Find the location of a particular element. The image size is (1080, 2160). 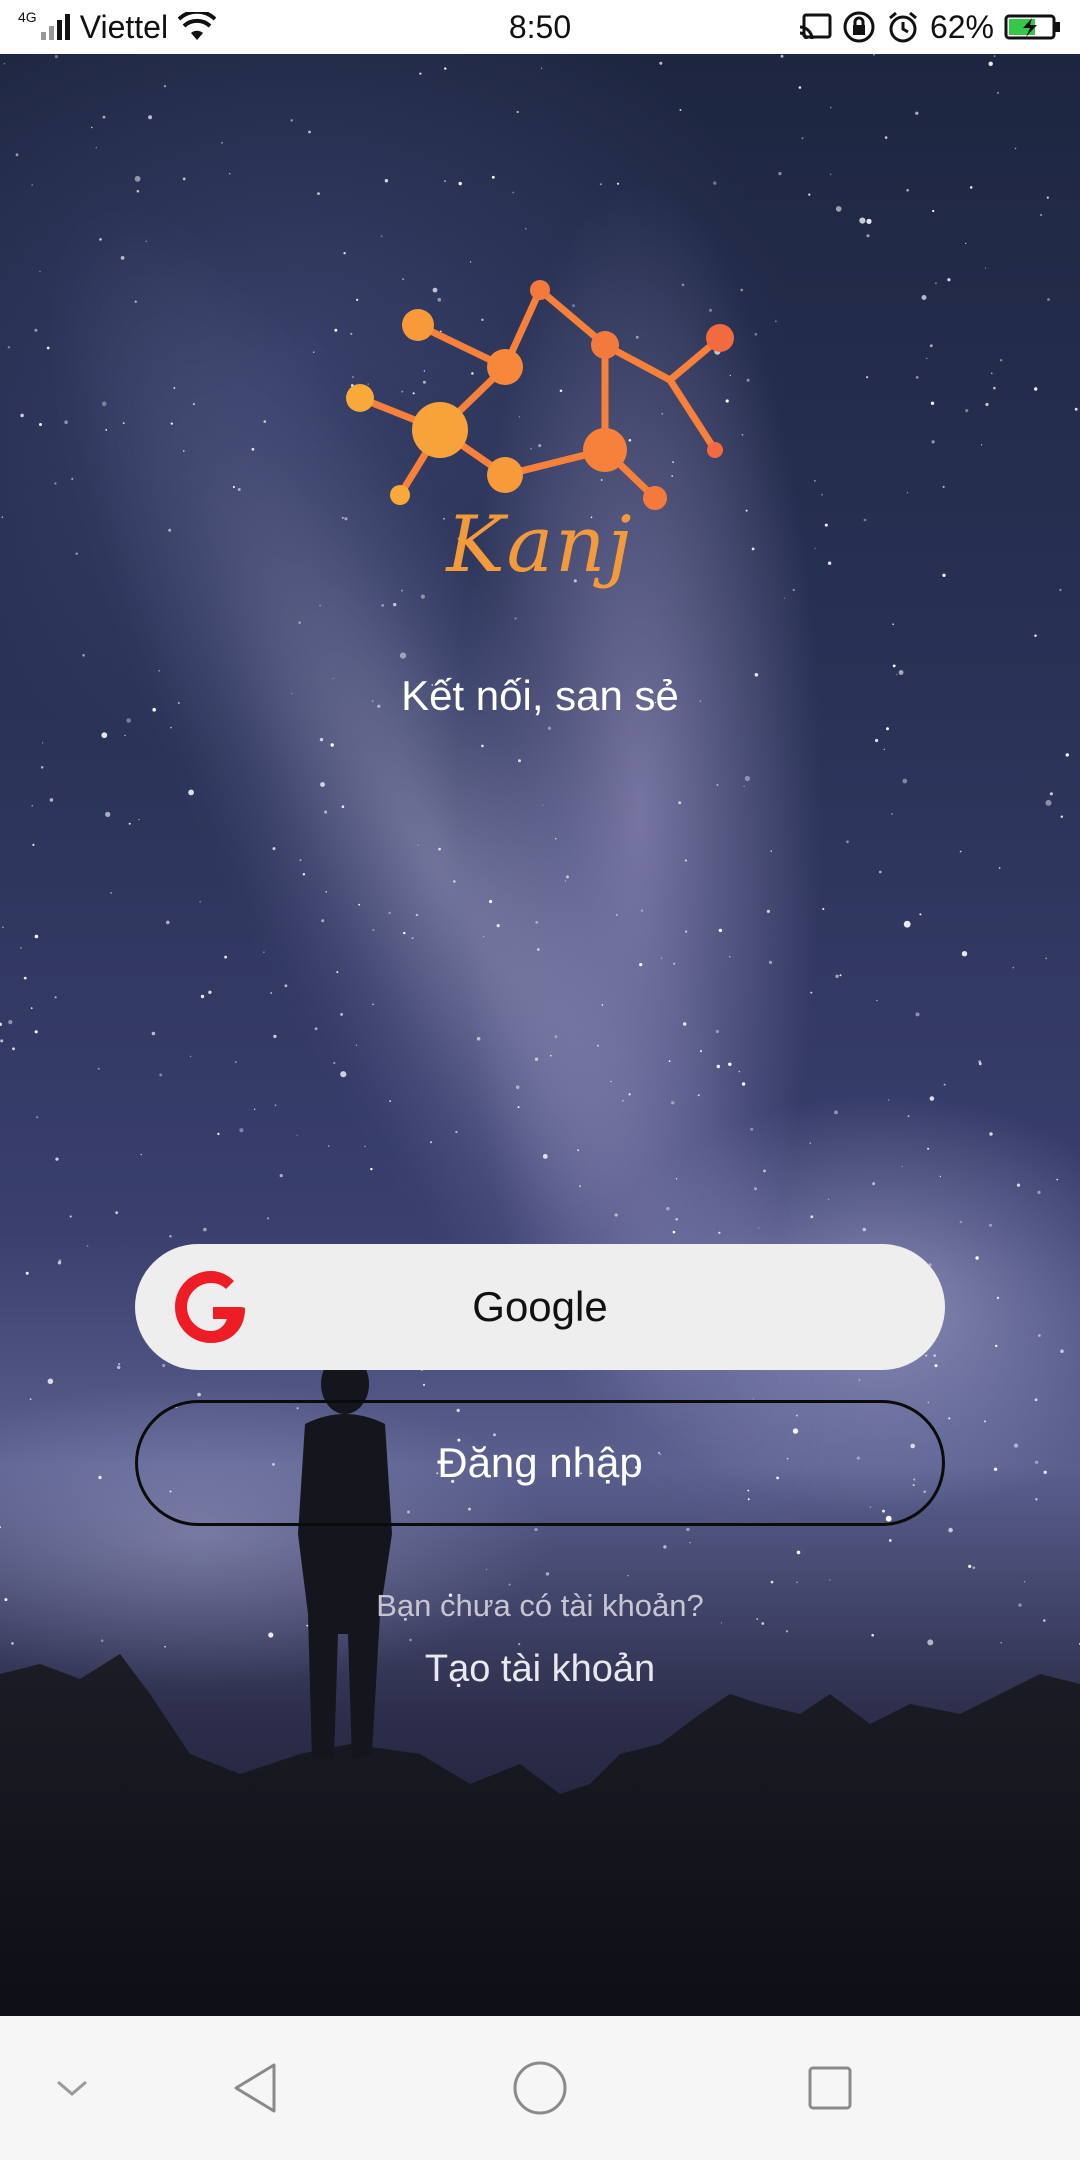

carrier-name: Viettel is located at coordinates (124, 26).